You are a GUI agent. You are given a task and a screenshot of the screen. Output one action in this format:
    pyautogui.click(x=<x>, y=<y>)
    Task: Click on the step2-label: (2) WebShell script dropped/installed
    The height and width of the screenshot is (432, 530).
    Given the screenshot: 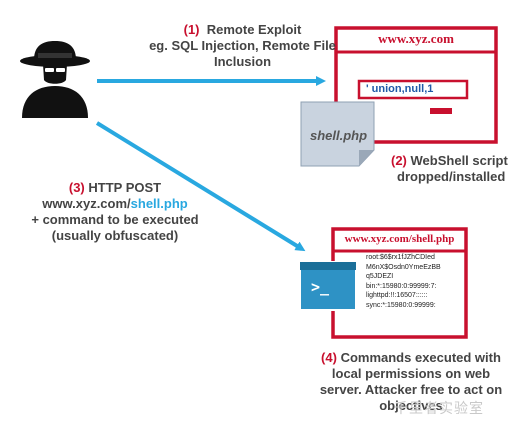 What is the action you would take?
    pyautogui.click(x=458, y=169)
    